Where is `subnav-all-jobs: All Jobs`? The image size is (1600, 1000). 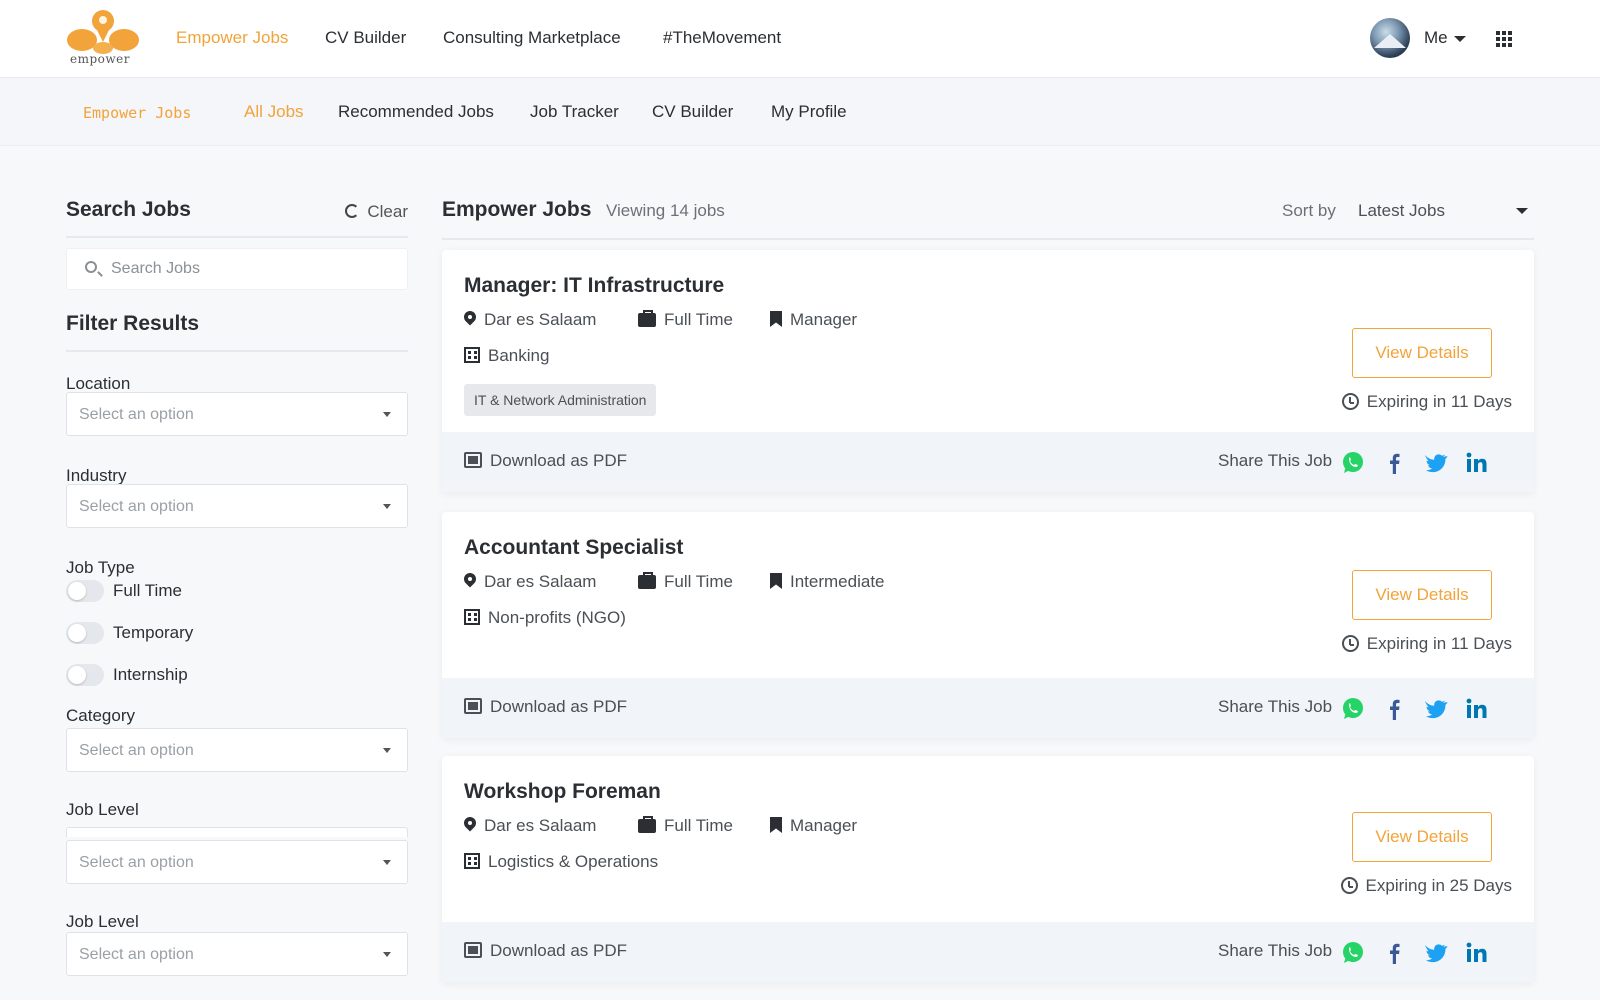
subnav-all-jobs: All Jobs is located at coordinates (274, 112).